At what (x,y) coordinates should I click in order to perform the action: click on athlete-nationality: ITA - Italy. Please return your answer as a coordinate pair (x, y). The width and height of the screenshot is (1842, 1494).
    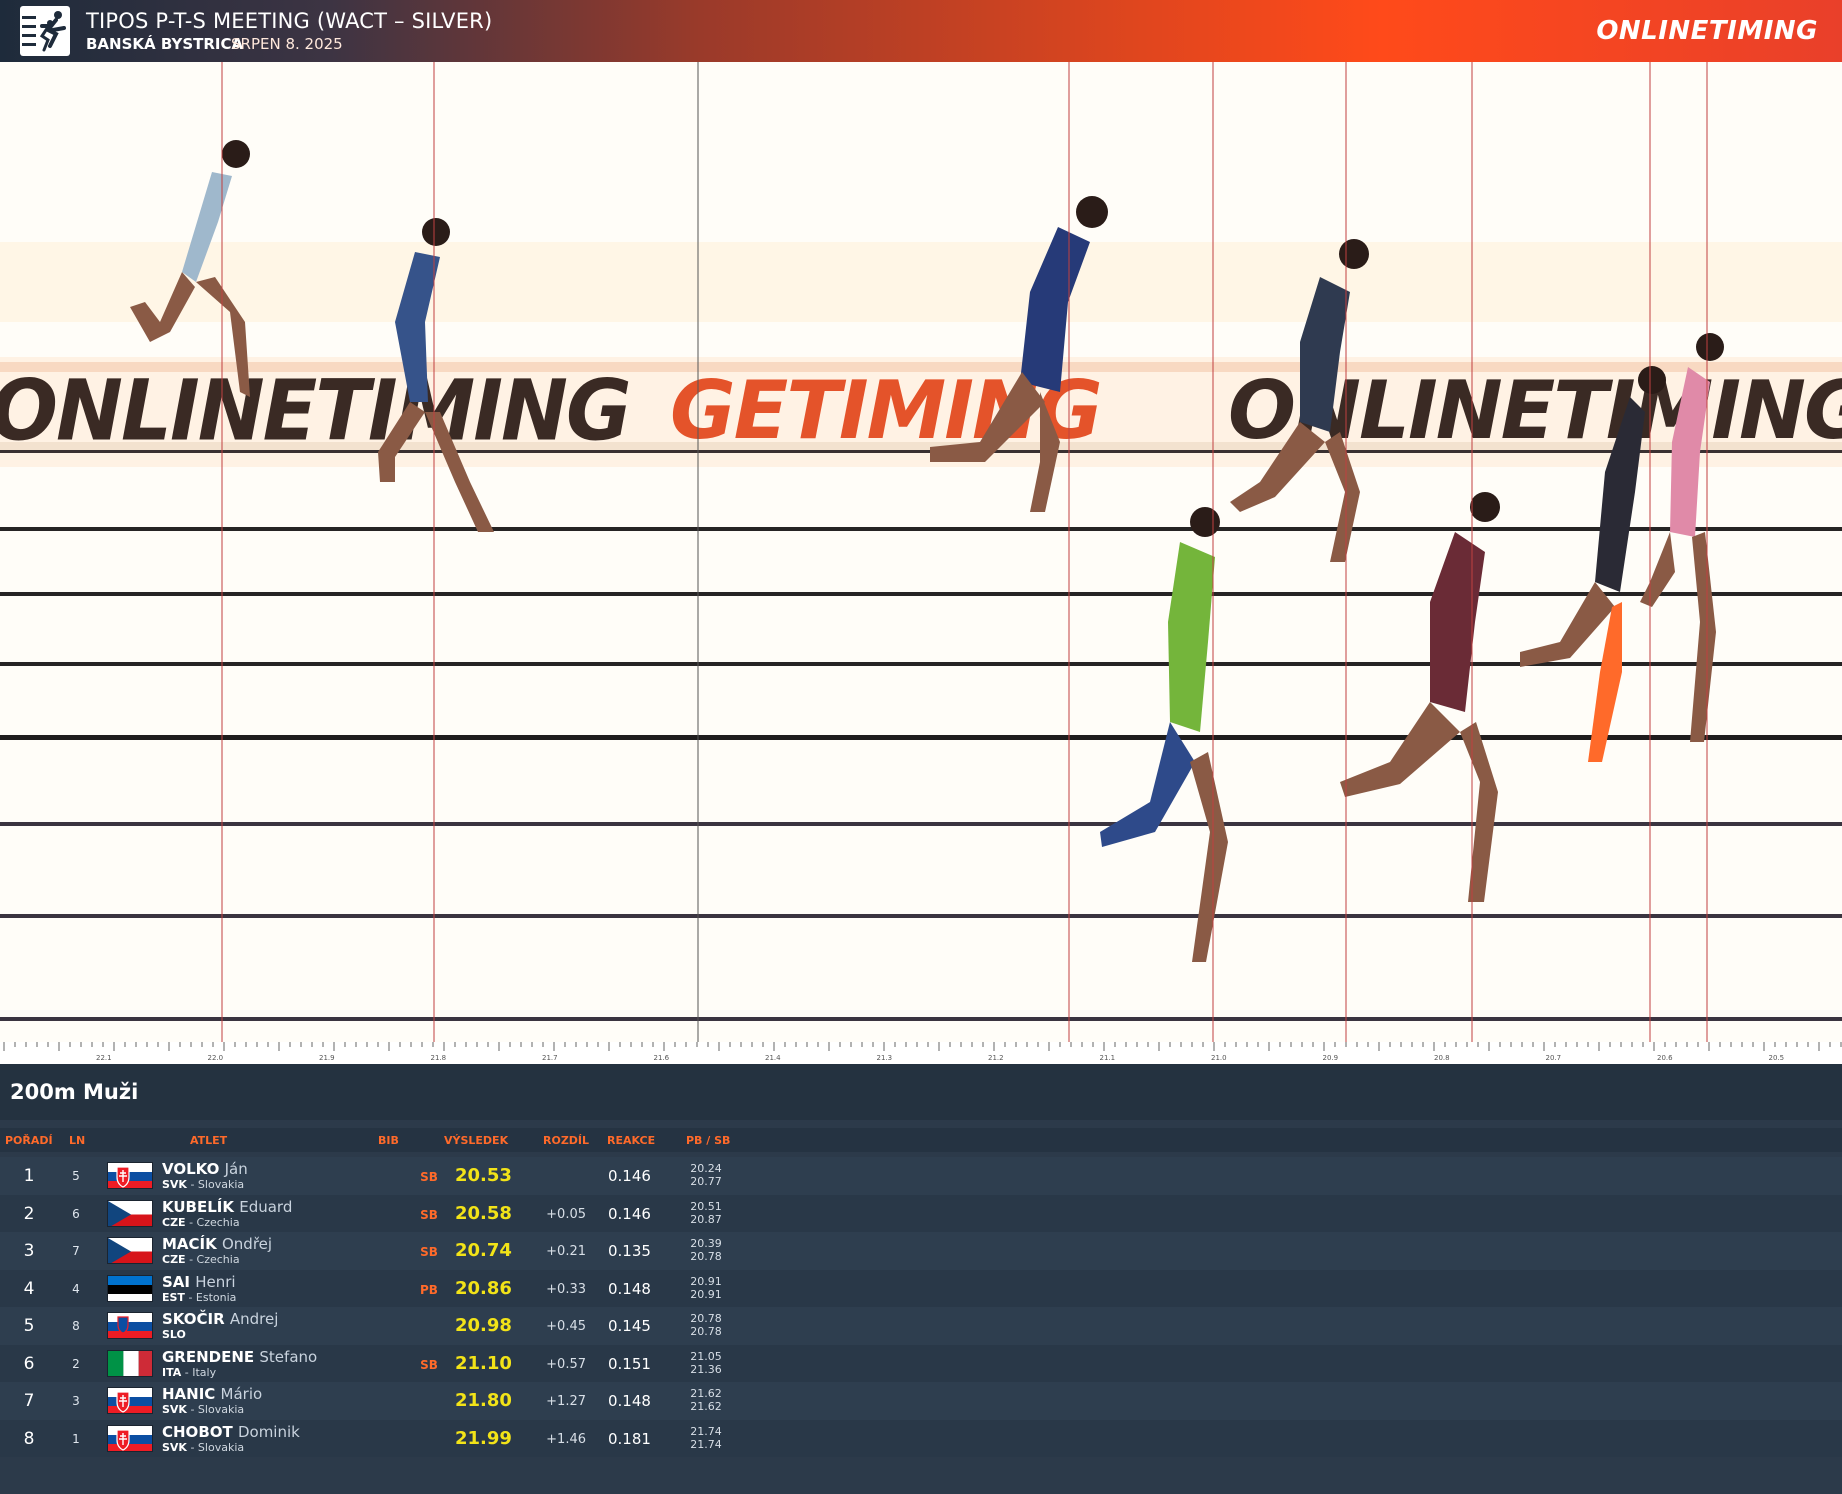
    Looking at the image, I should click on (189, 1372).